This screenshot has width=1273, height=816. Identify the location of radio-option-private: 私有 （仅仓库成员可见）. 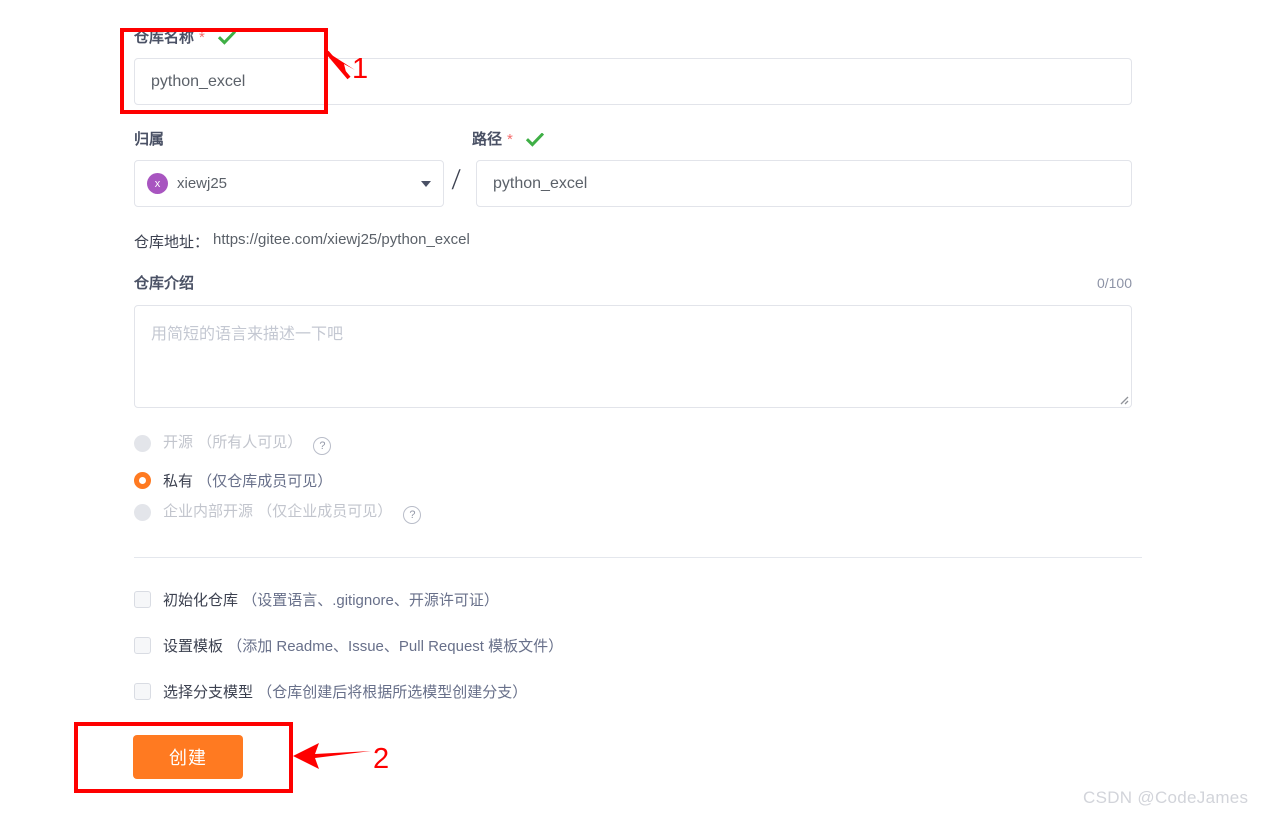
(233, 480).